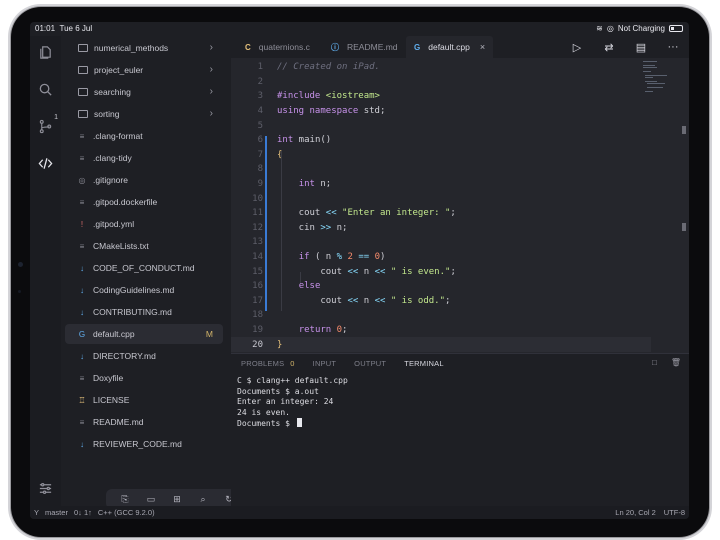 This screenshot has width=720, height=540. Describe the element at coordinates (674, 512) in the screenshot. I see `encoding: UTF-8` at that location.